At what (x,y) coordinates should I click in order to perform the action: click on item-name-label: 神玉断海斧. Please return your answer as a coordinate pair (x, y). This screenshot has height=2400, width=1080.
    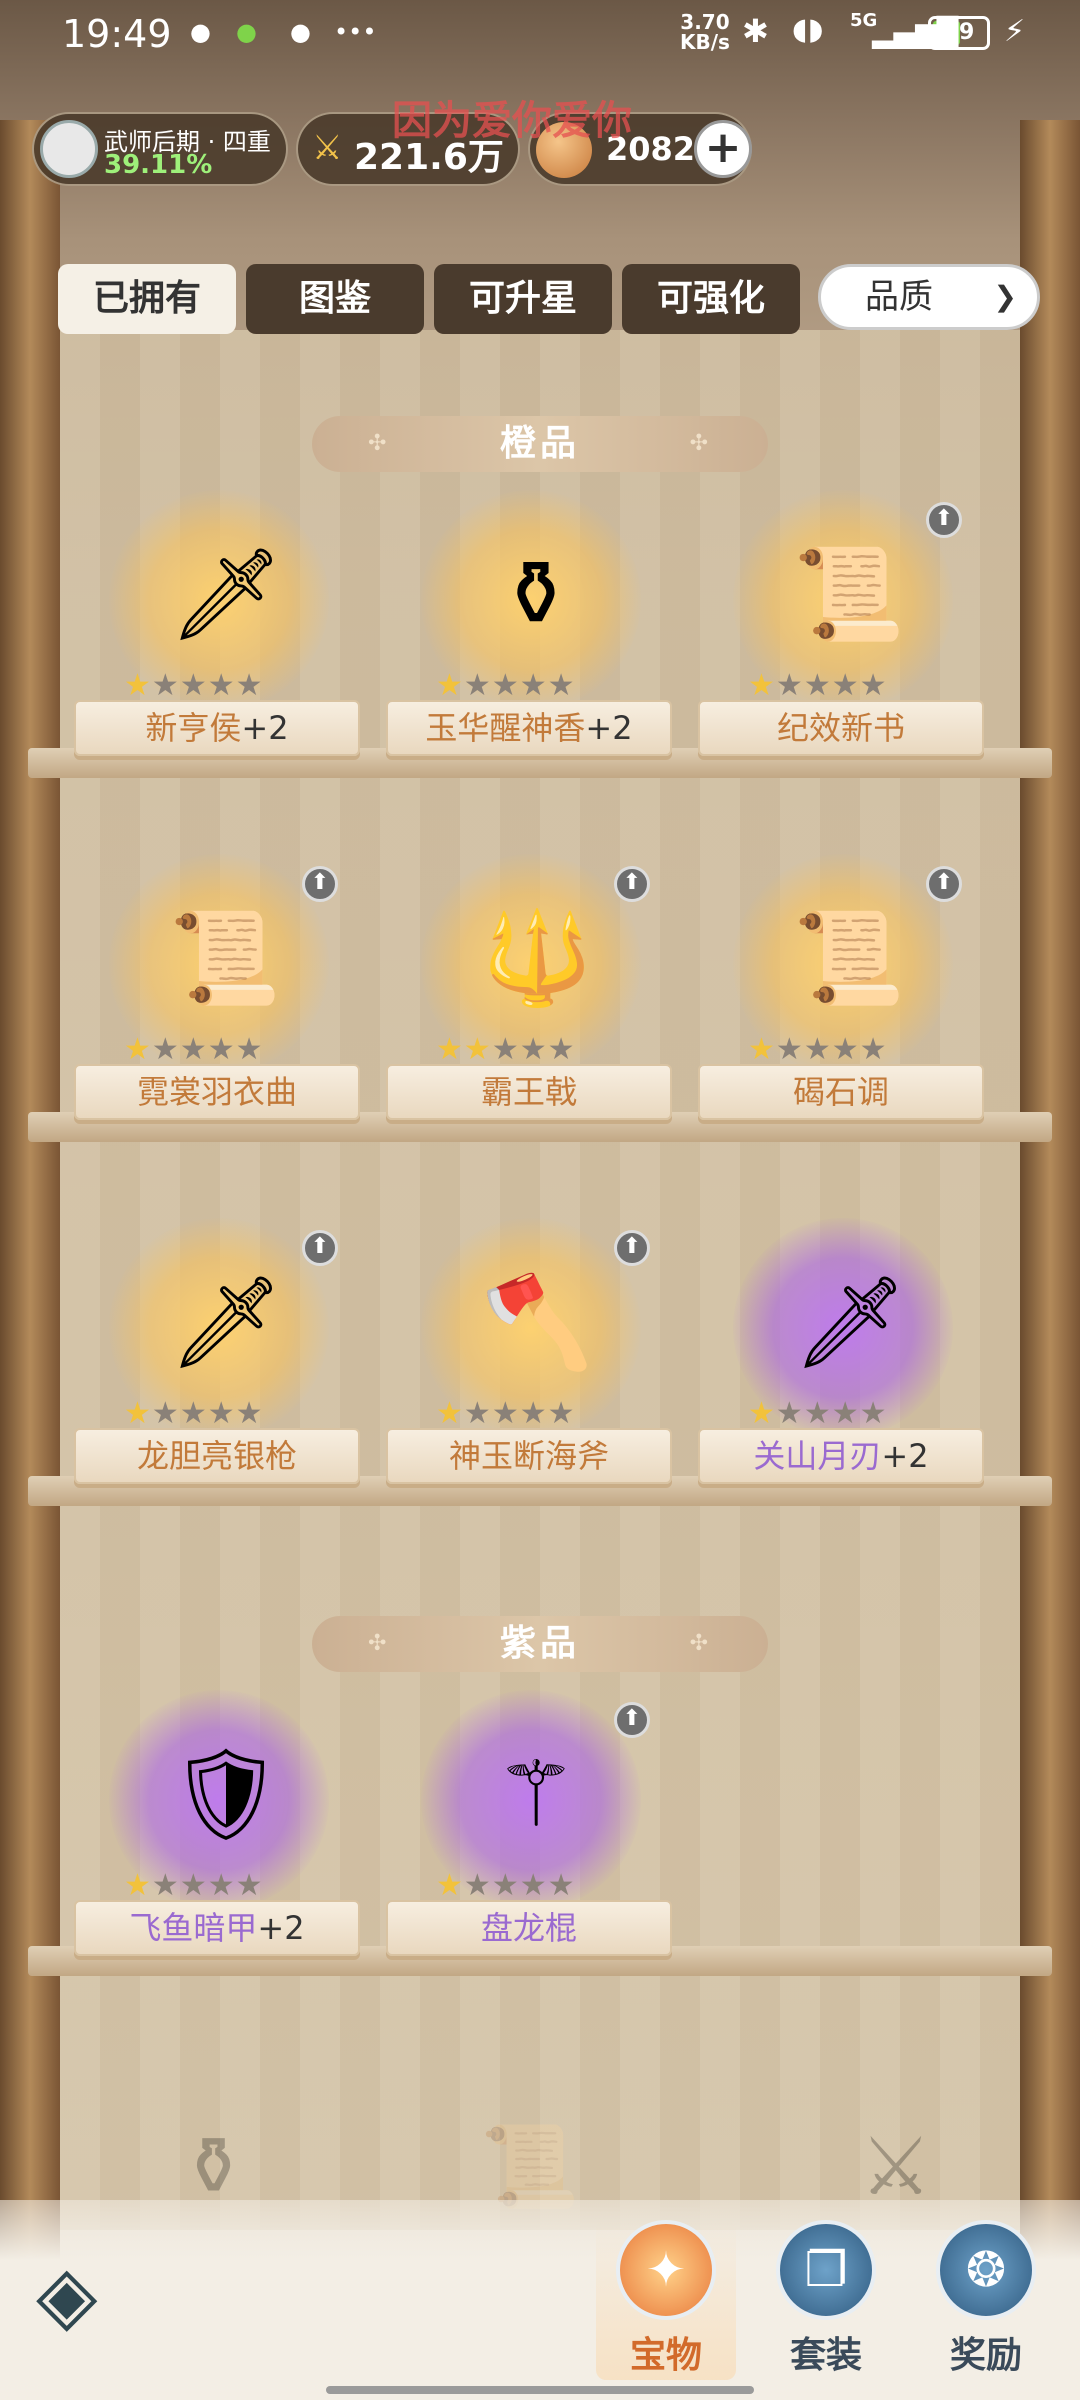
    Looking at the image, I should click on (529, 1456).